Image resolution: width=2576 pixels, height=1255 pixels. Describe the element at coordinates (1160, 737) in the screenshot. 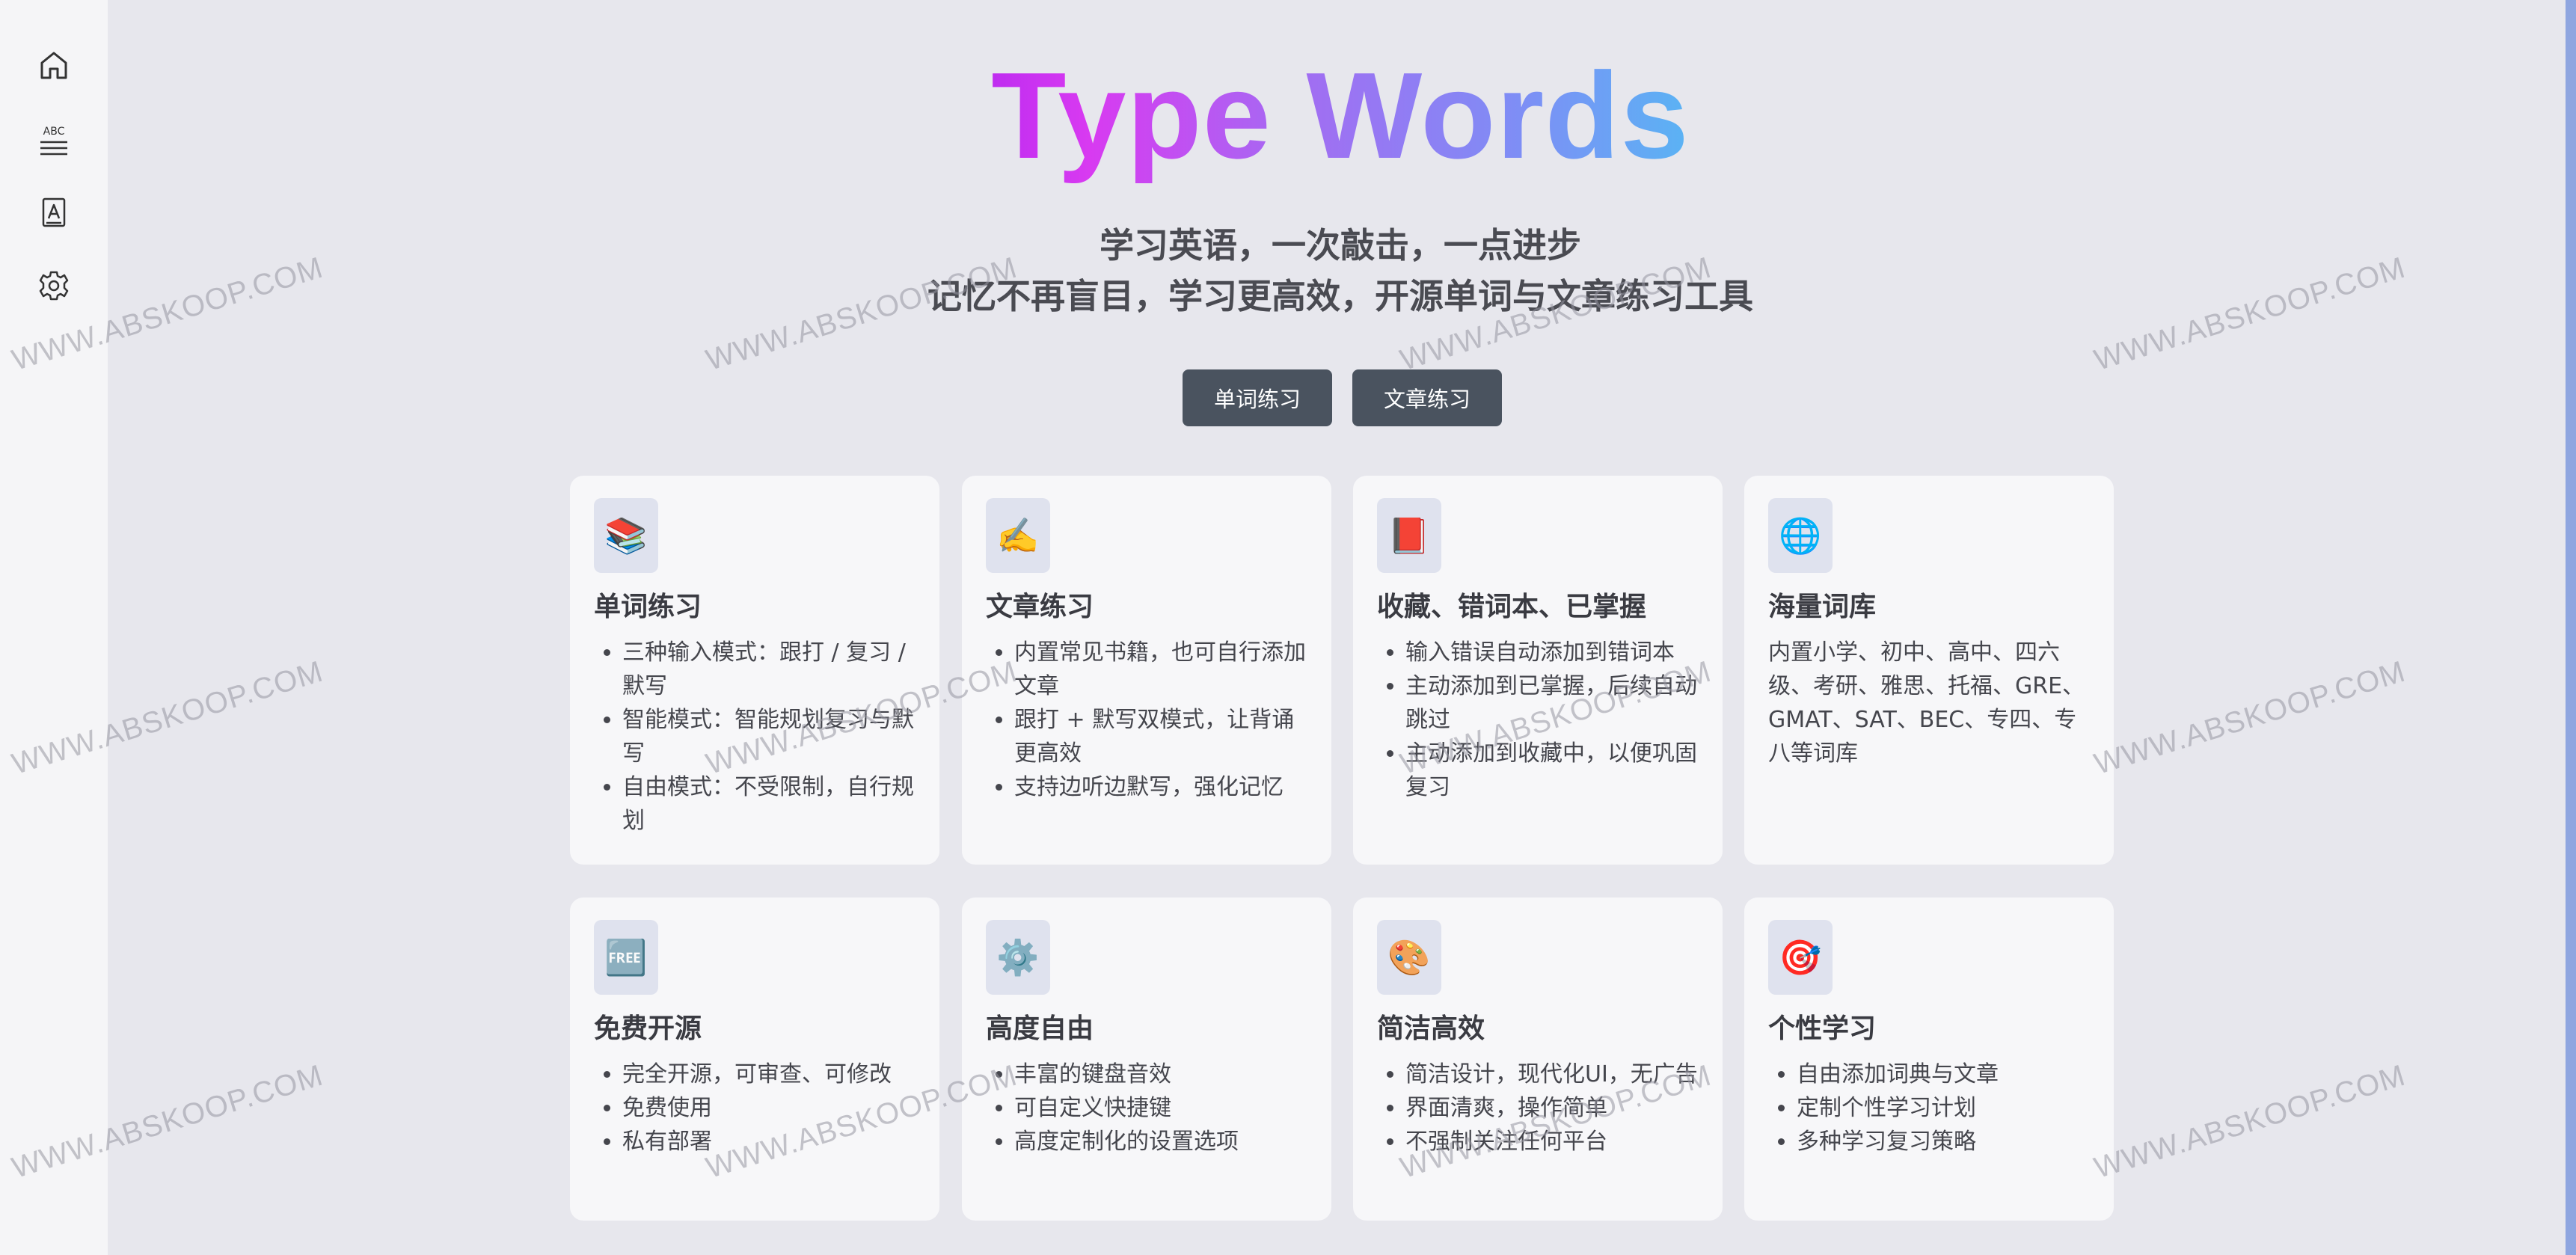

I see `list-item: 跟打 + 默写双模式，让背诵更高效` at that location.